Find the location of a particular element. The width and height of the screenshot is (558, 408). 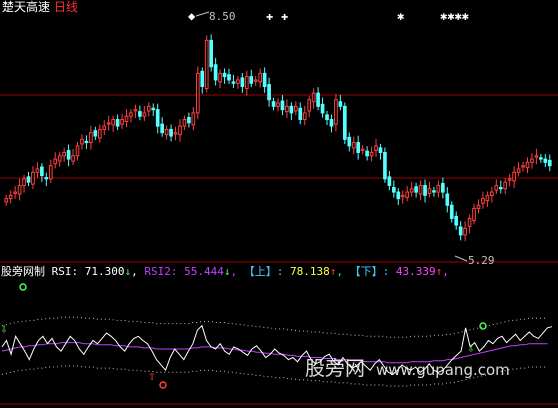

low-price-label: 5.29 is located at coordinates (481, 260).